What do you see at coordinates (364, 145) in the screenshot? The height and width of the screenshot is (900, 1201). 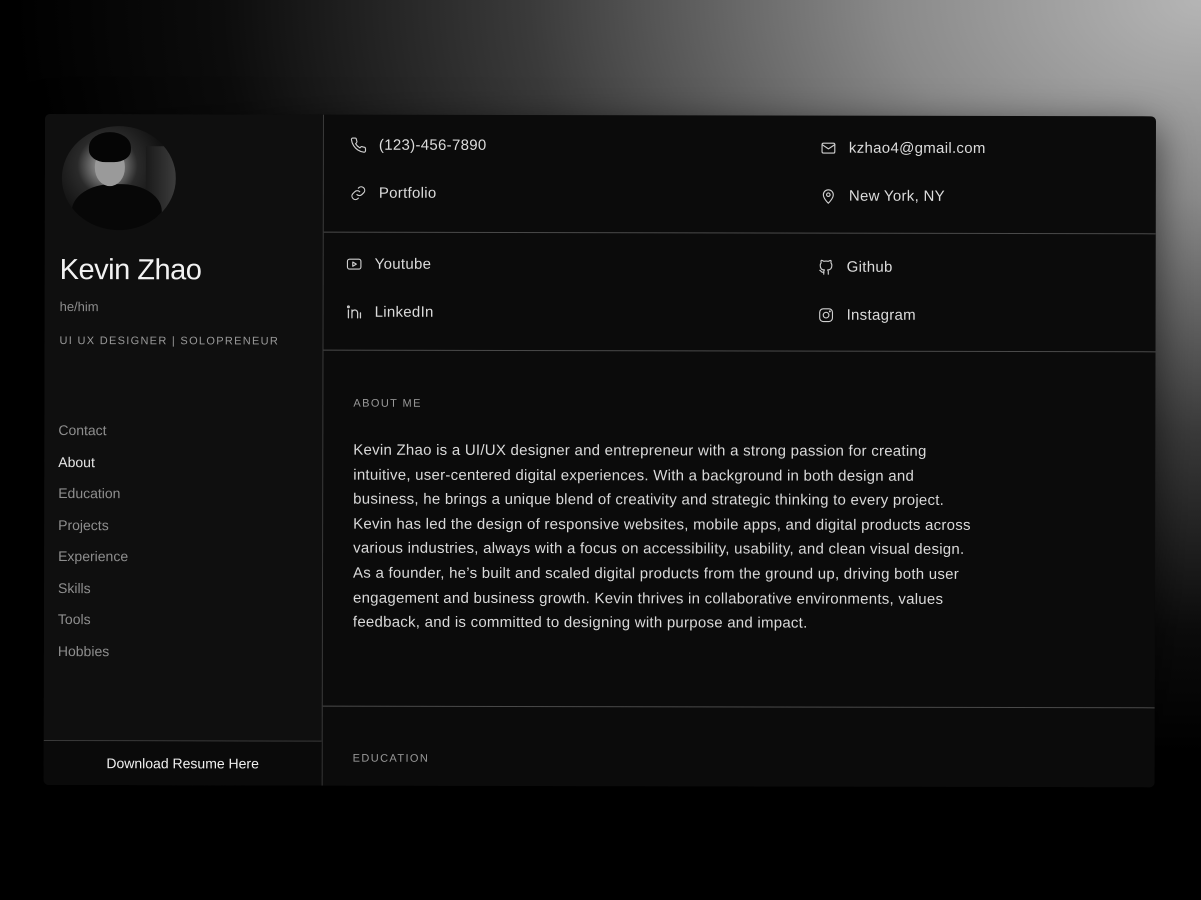 I see `phone-icon` at bounding box center [364, 145].